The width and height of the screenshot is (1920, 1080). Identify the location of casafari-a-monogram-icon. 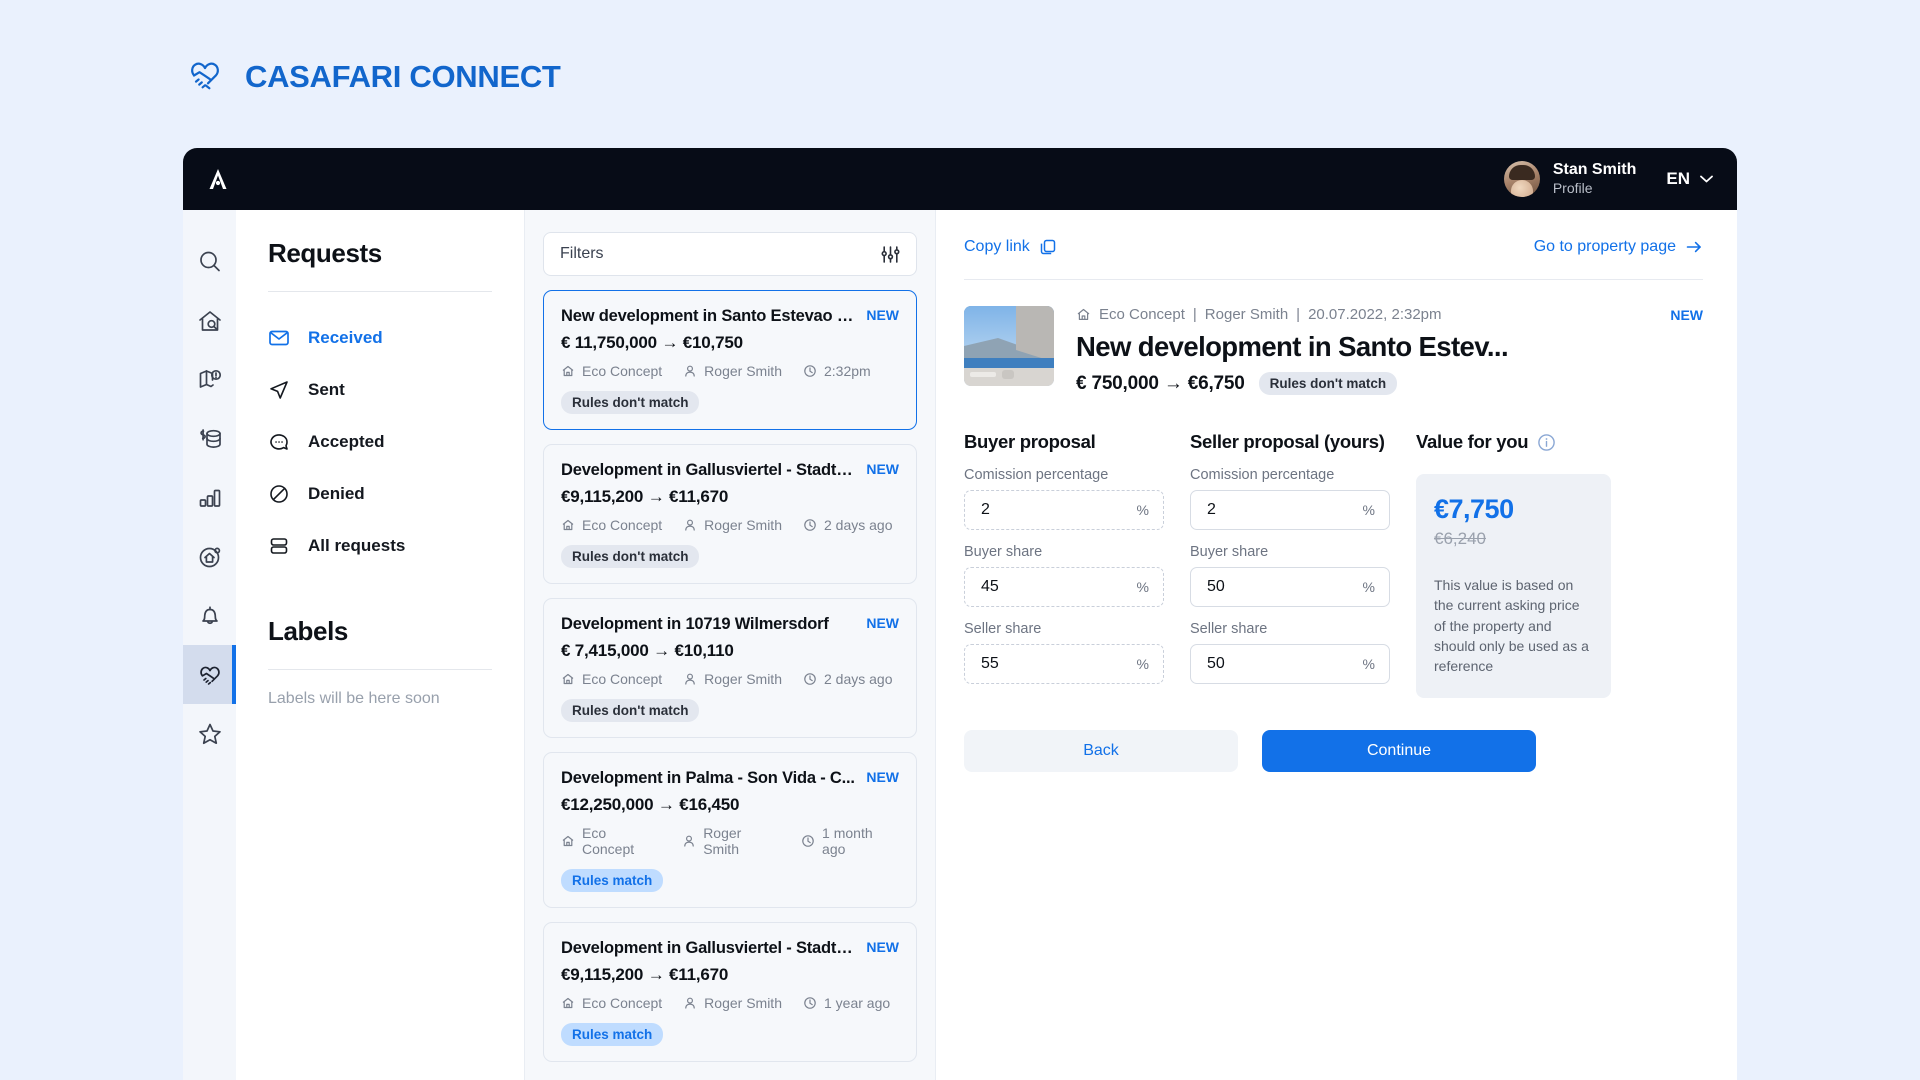
(218, 179).